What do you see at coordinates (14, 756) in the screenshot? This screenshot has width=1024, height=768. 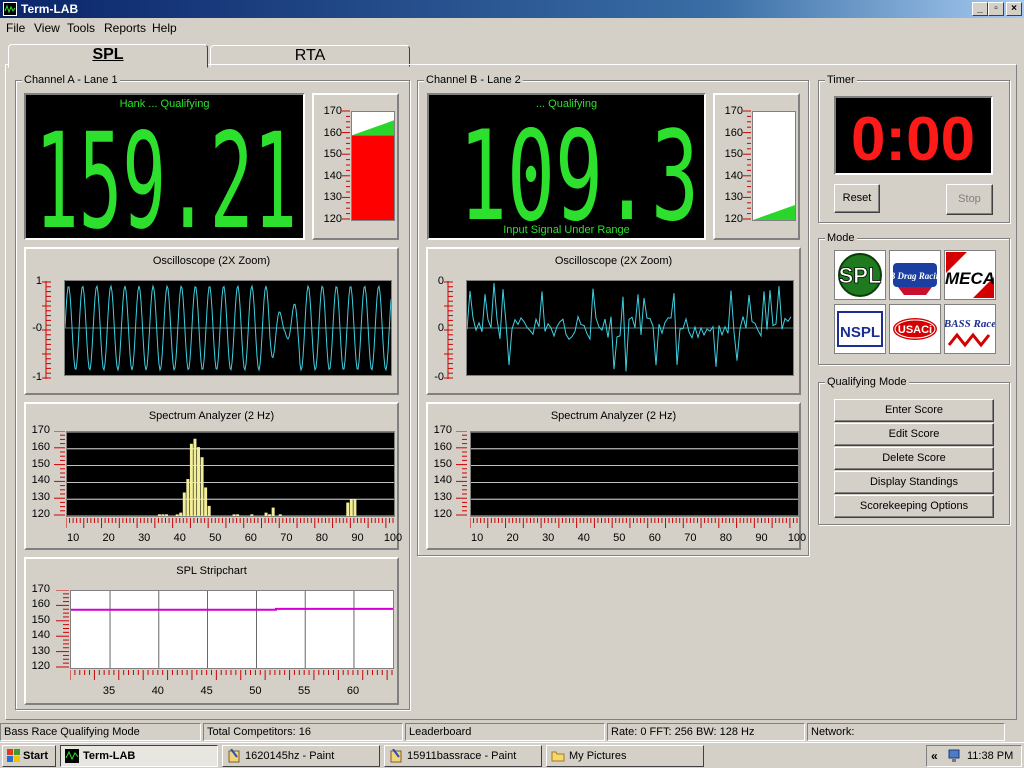 I see `windows-logo-icon` at bounding box center [14, 756].